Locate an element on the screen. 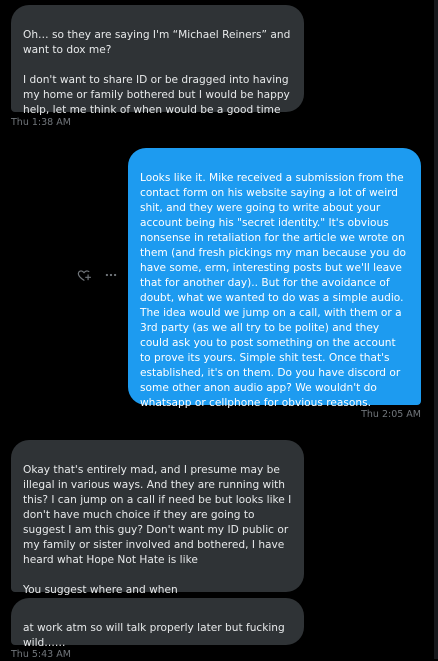 The image size is (438, 661). message-timestamp: Thu 2:05 AM is located at coordinates (391, 414).